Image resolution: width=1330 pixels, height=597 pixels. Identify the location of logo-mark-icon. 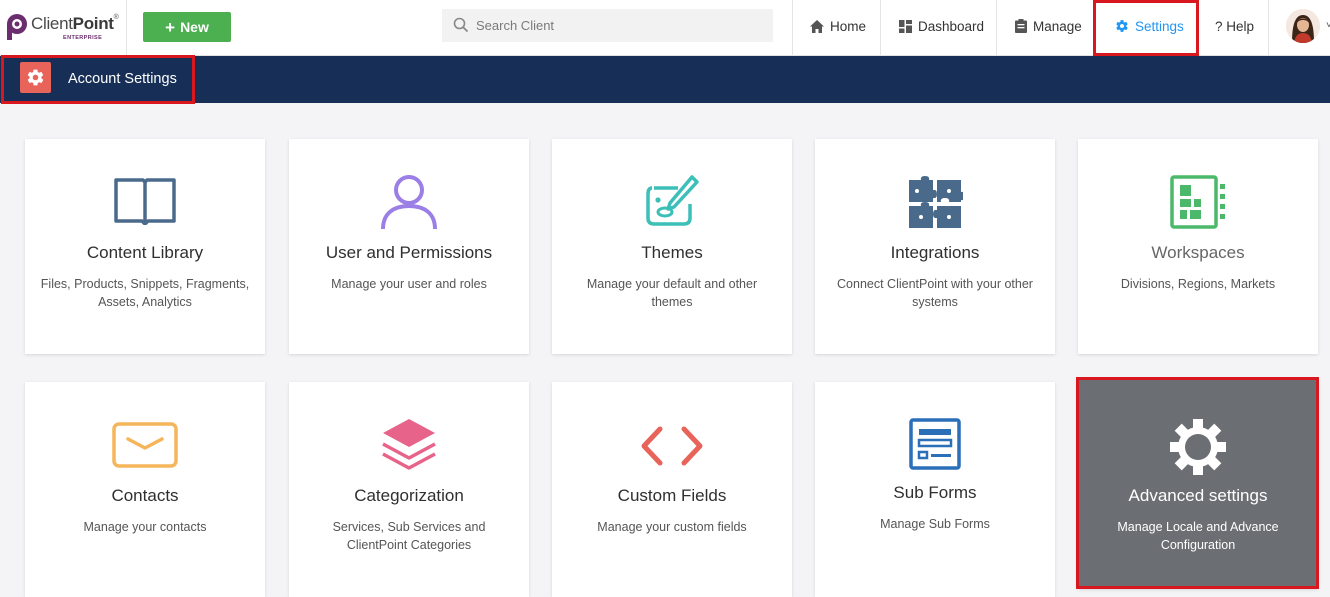
(17, 27).